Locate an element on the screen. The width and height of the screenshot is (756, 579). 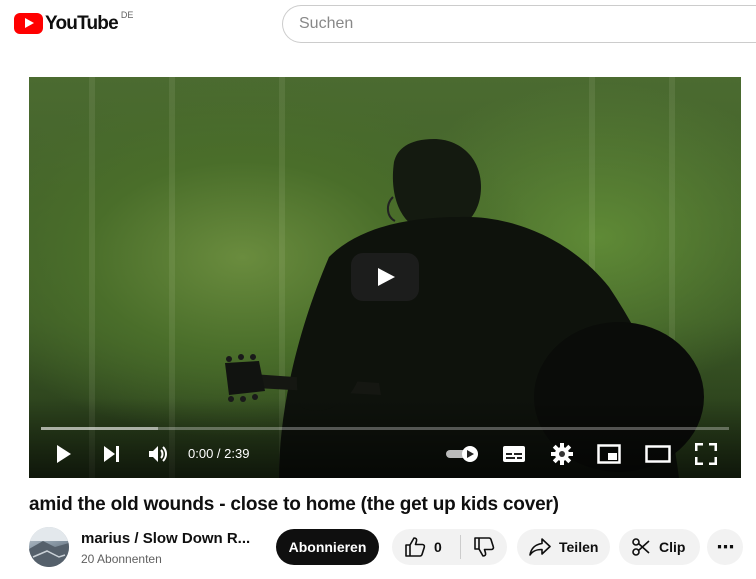
progress-loaded is located at coordinates (99, 428).